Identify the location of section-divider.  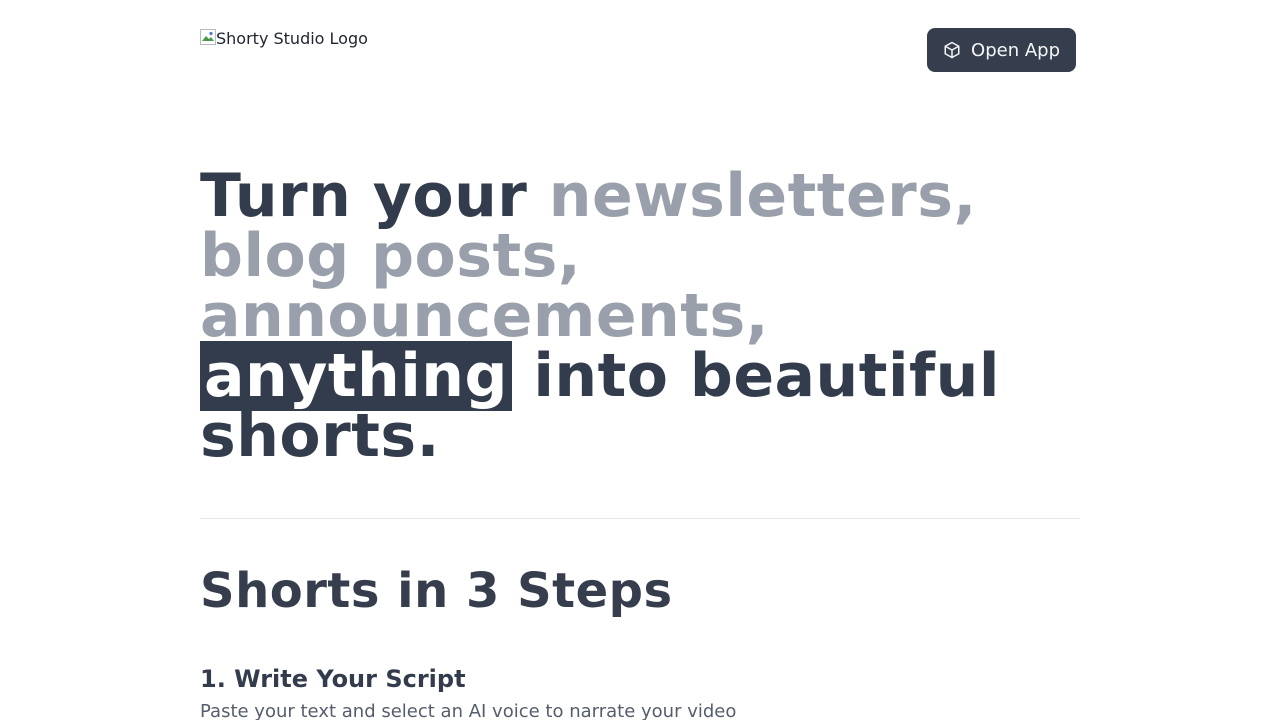
(640, 518).